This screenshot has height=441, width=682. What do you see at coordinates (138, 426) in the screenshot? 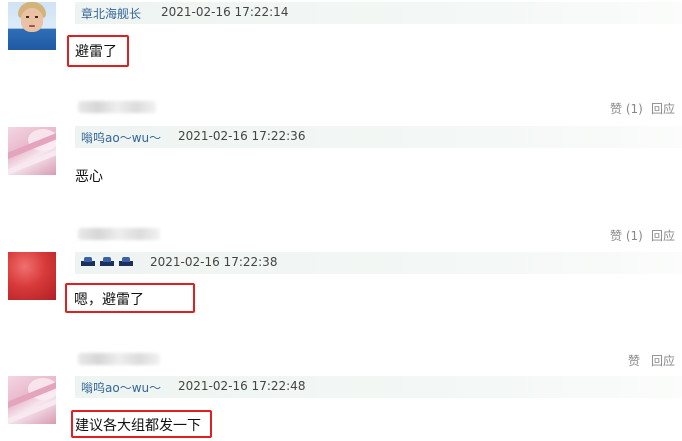
I see `comment-text: 建议各大组都发一下` at bounding box center [138, 426].